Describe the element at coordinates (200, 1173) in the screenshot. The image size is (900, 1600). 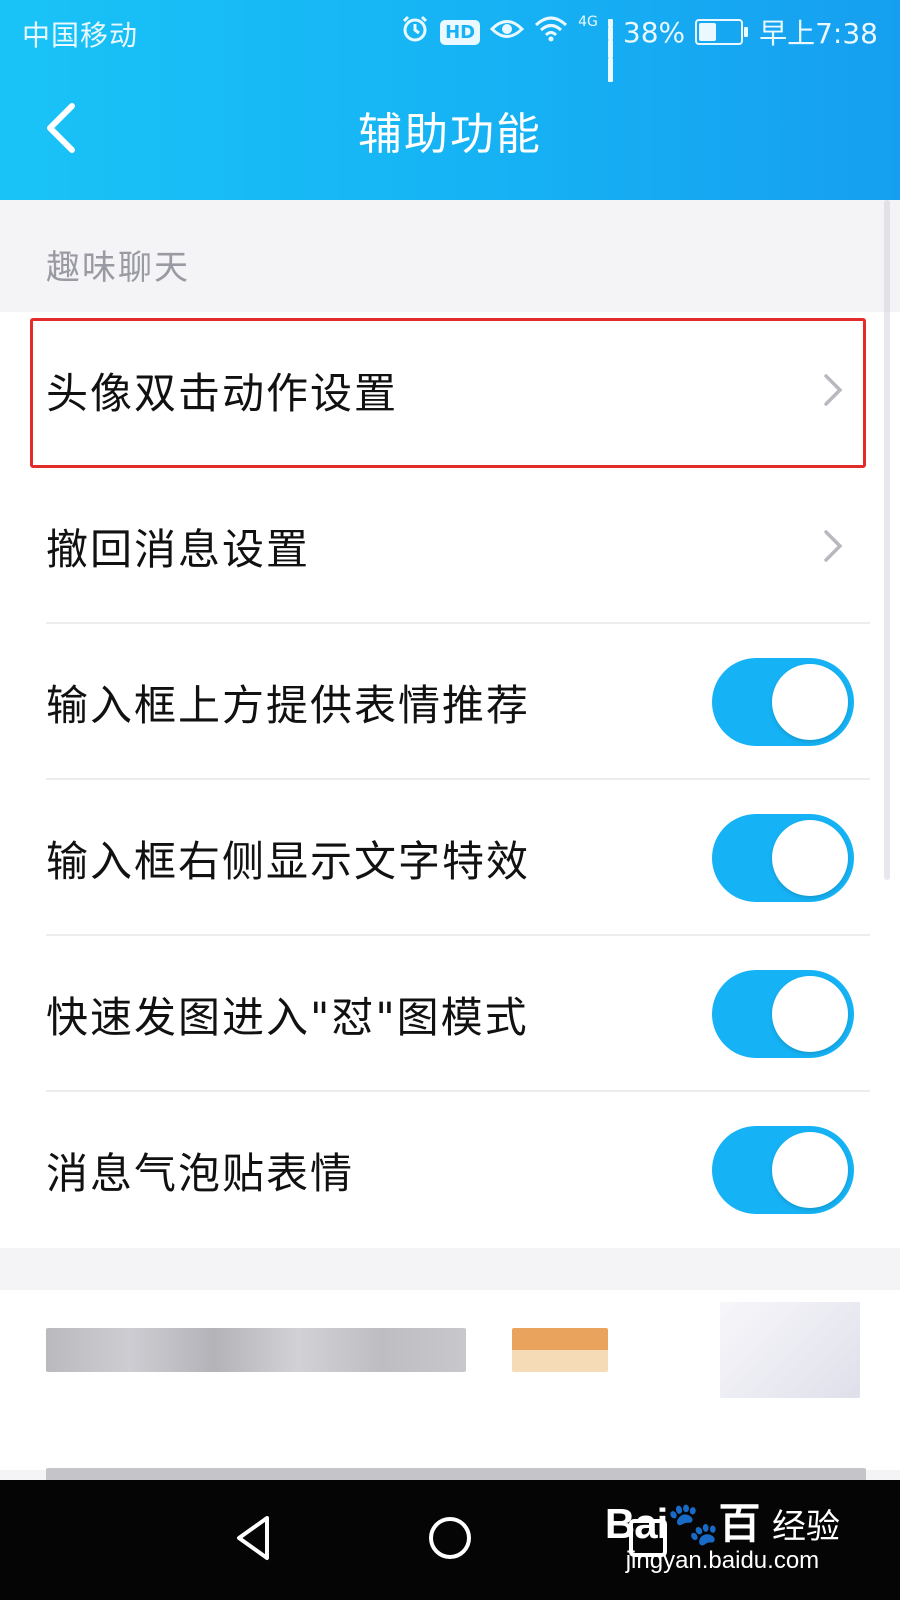
I see `setting-label: 消息气泡贴表情` at that location.